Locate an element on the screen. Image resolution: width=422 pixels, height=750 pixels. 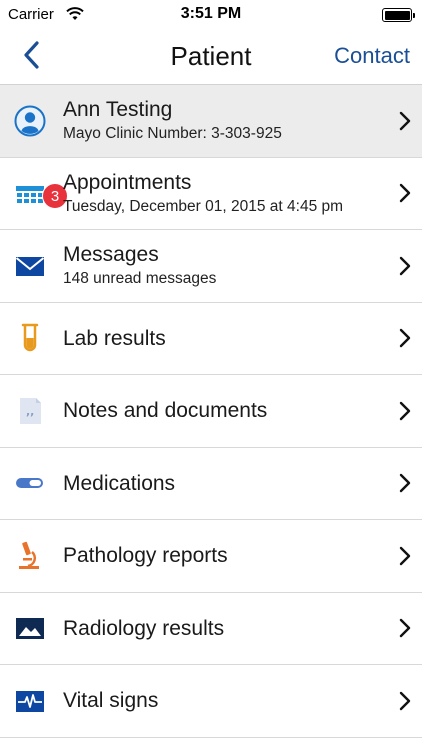
chevron-left-icon is located at coordinates (31, 55).